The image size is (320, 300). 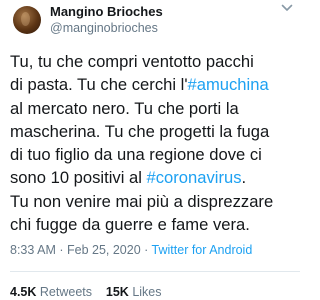 I want to click on tweet-line: di tuo figlio da una regione dove ci, so click(x=154, y=154).